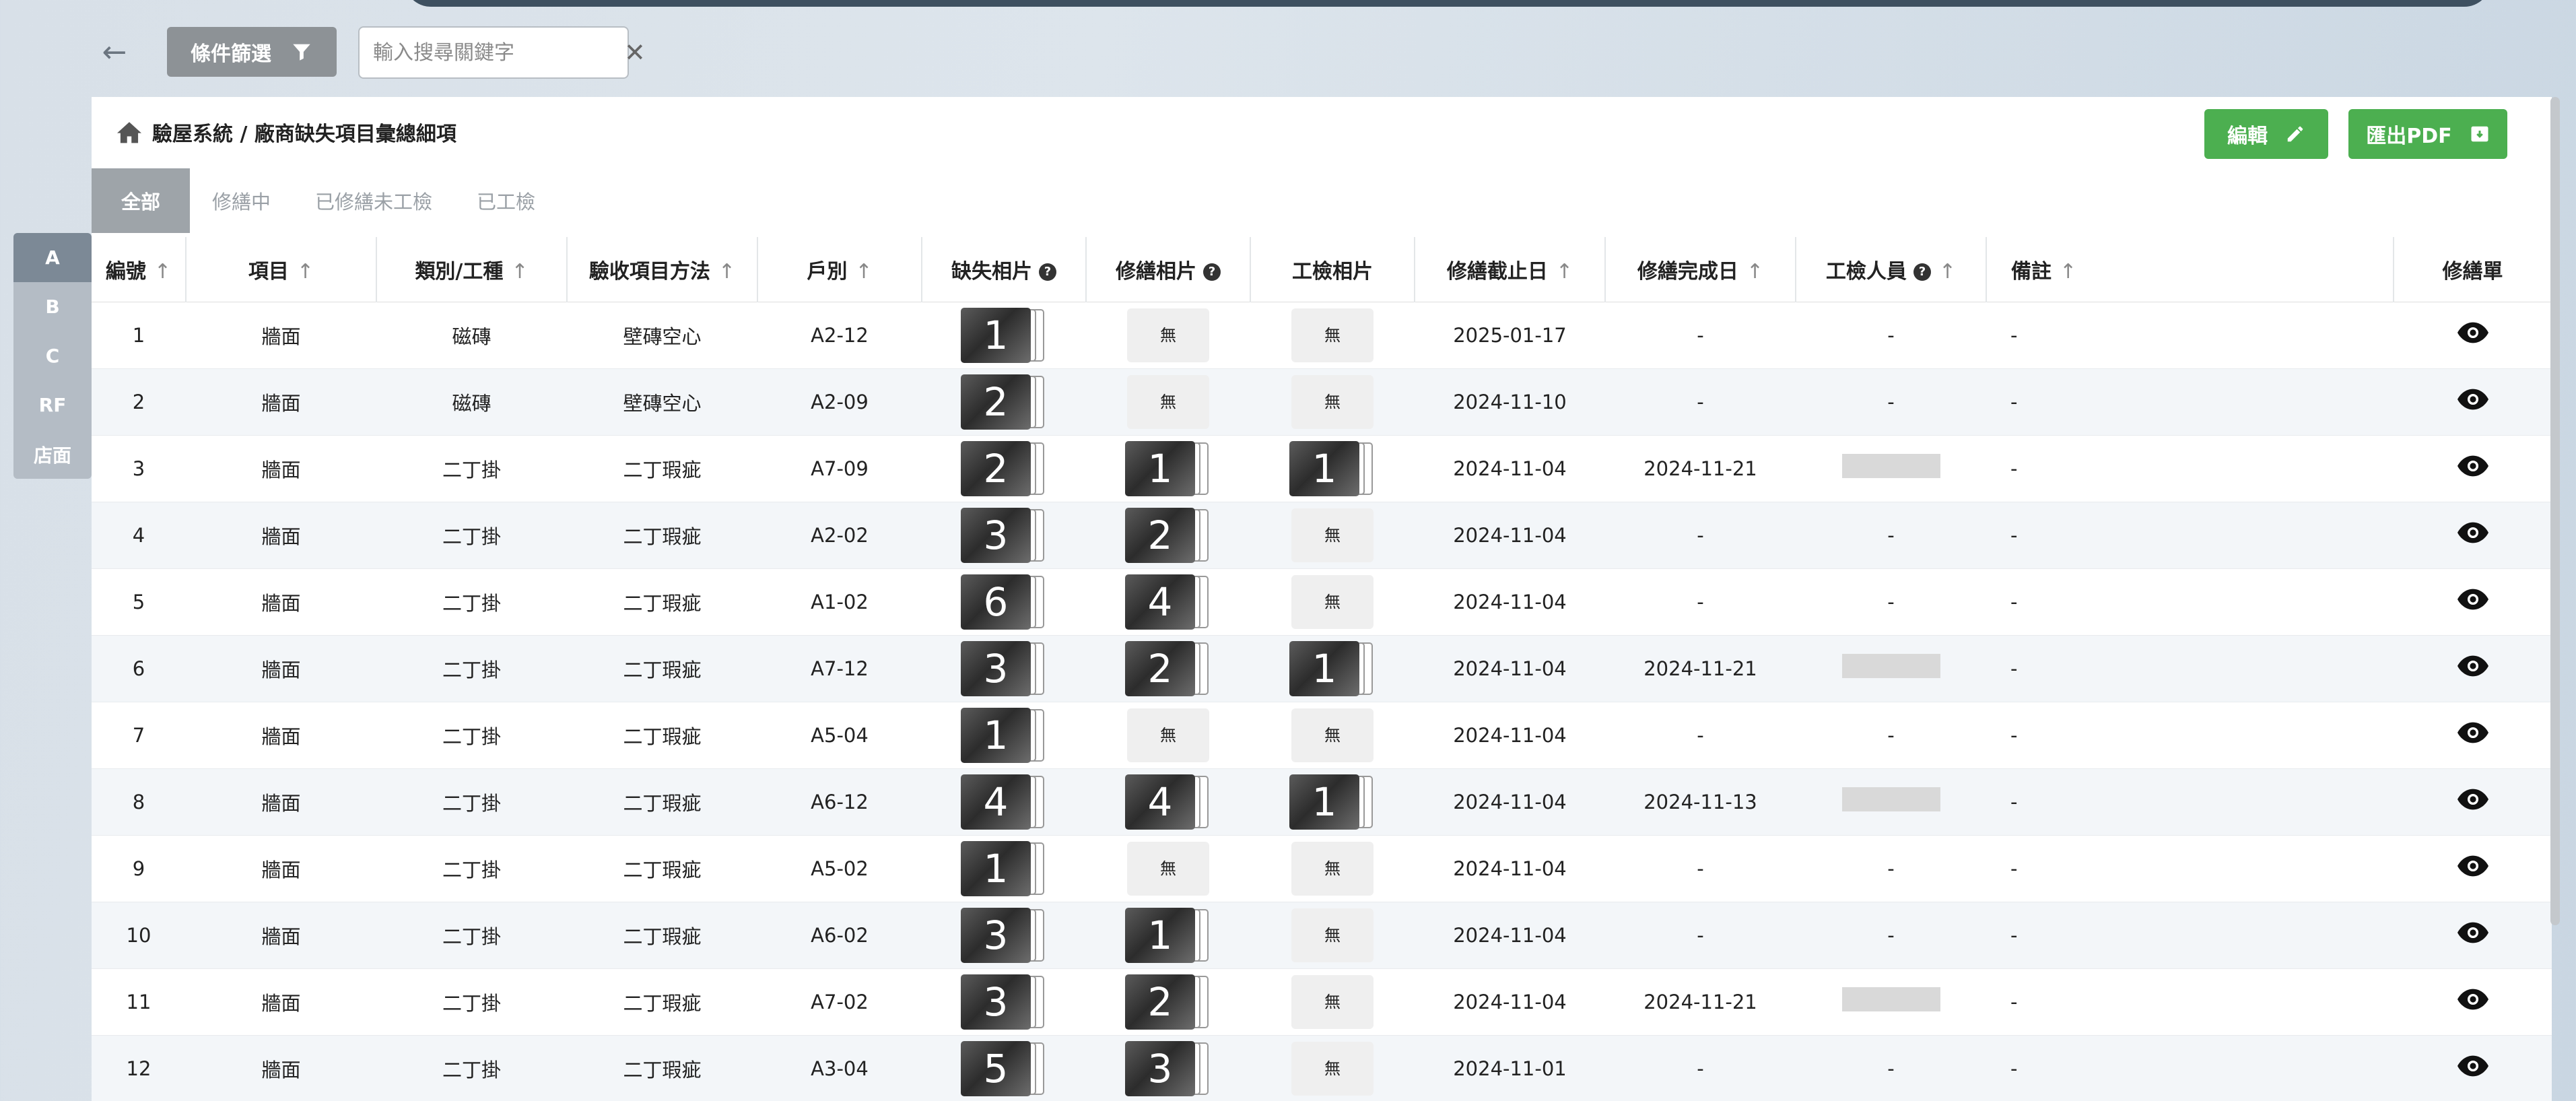 Image resolution: width=2576 pixels, height=1101 pixels. What do you see at coordinates (996, 935) in the screenshot?
I see `photo-count: 3` at bounding box center [996, 935].